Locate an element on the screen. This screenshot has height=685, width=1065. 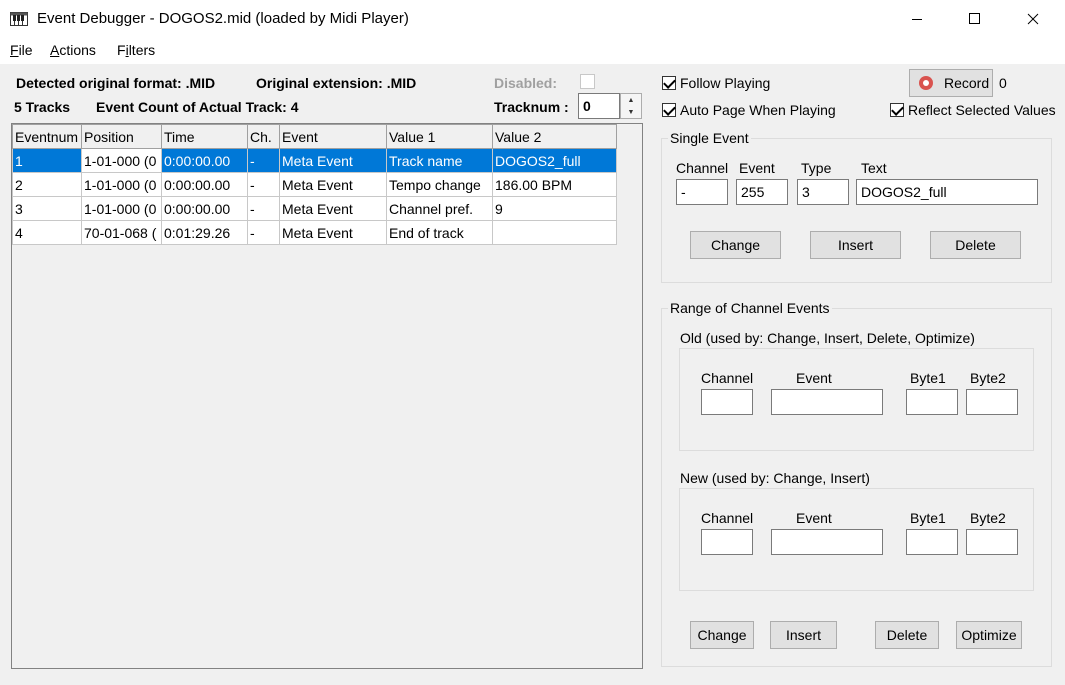
detected-format-label: Detected original format: .MID is located at coordinates (116, 83).